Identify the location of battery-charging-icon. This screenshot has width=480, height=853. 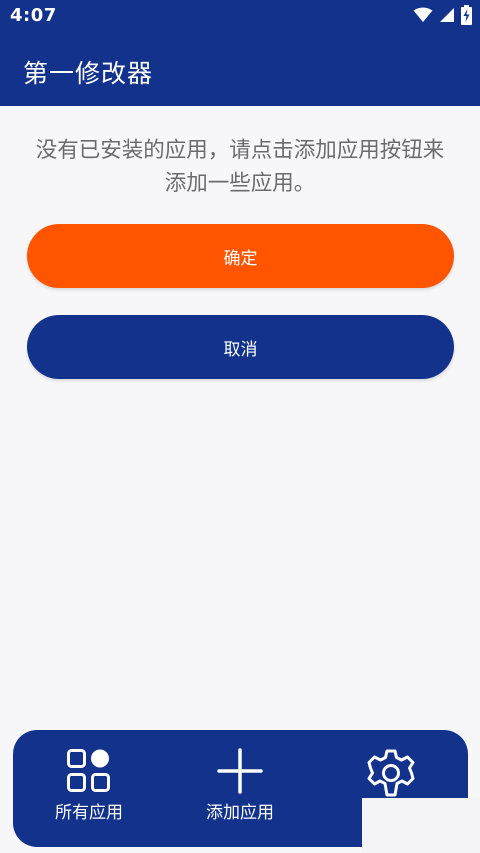
(466, 17).